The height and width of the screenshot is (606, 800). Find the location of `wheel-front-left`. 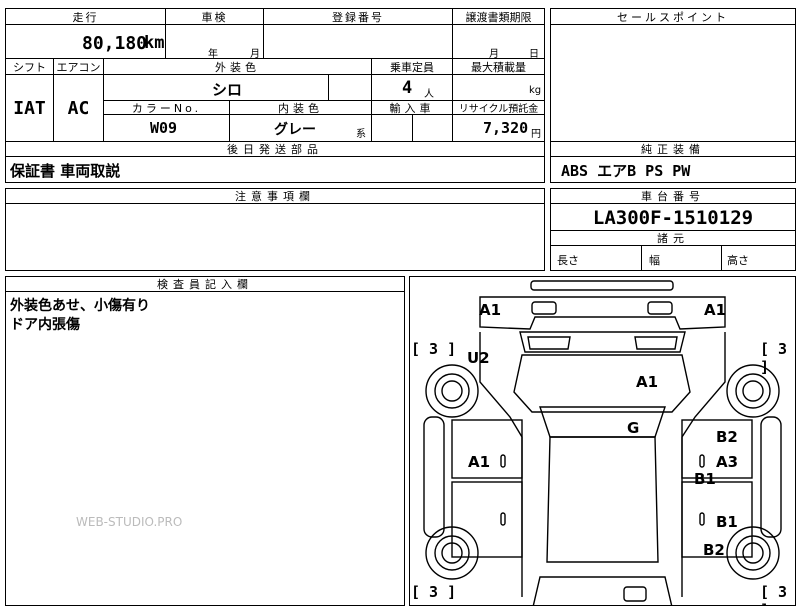

wheel-front-left is located at coordinates (452, 391).